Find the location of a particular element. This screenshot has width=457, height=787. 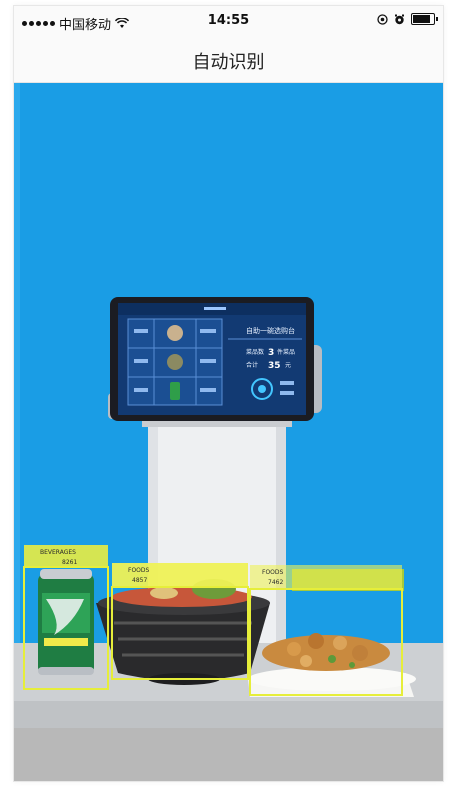

bottom-gray-panel is located at coordinates (228, 754).